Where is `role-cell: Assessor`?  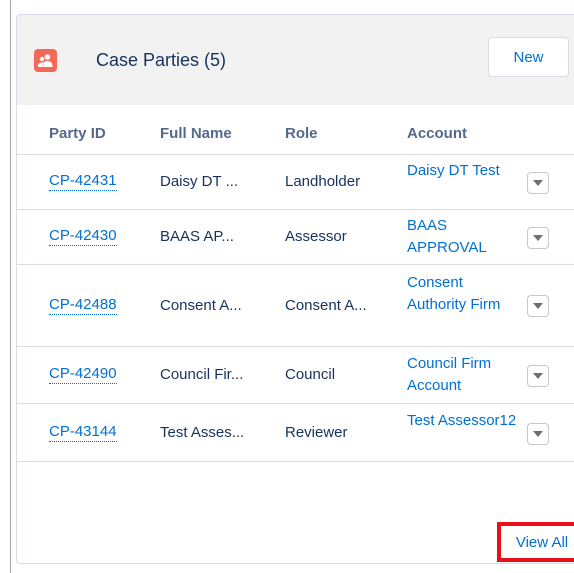
role-cell: Assessor is located at coordinates (316, 236).